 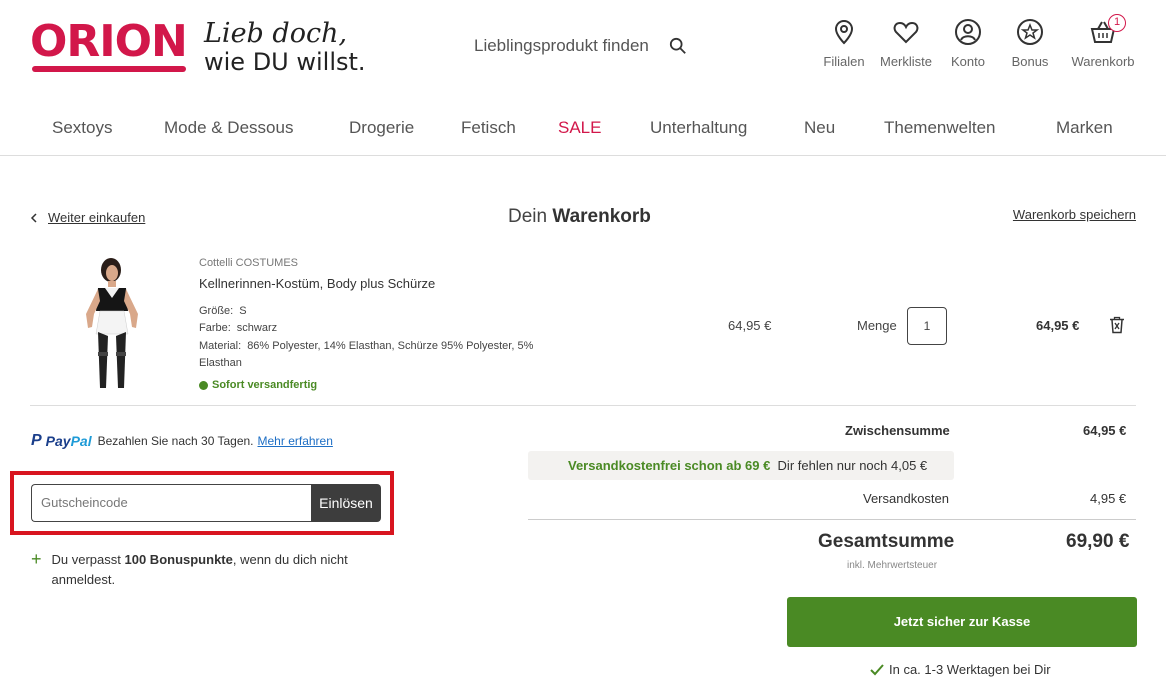 I want to click on free-shipping-remaining: Dir fehlen nur noch 4,05 €, so click(x=852, y=465).